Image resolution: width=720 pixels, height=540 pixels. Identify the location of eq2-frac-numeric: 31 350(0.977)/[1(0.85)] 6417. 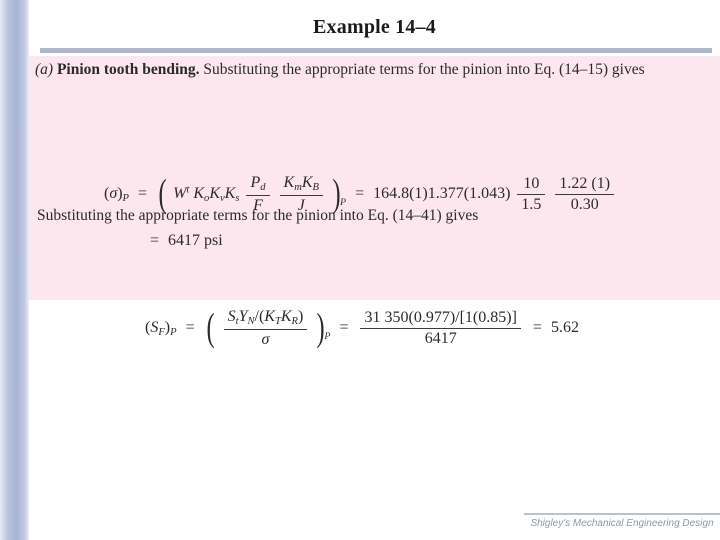
(440, 328).